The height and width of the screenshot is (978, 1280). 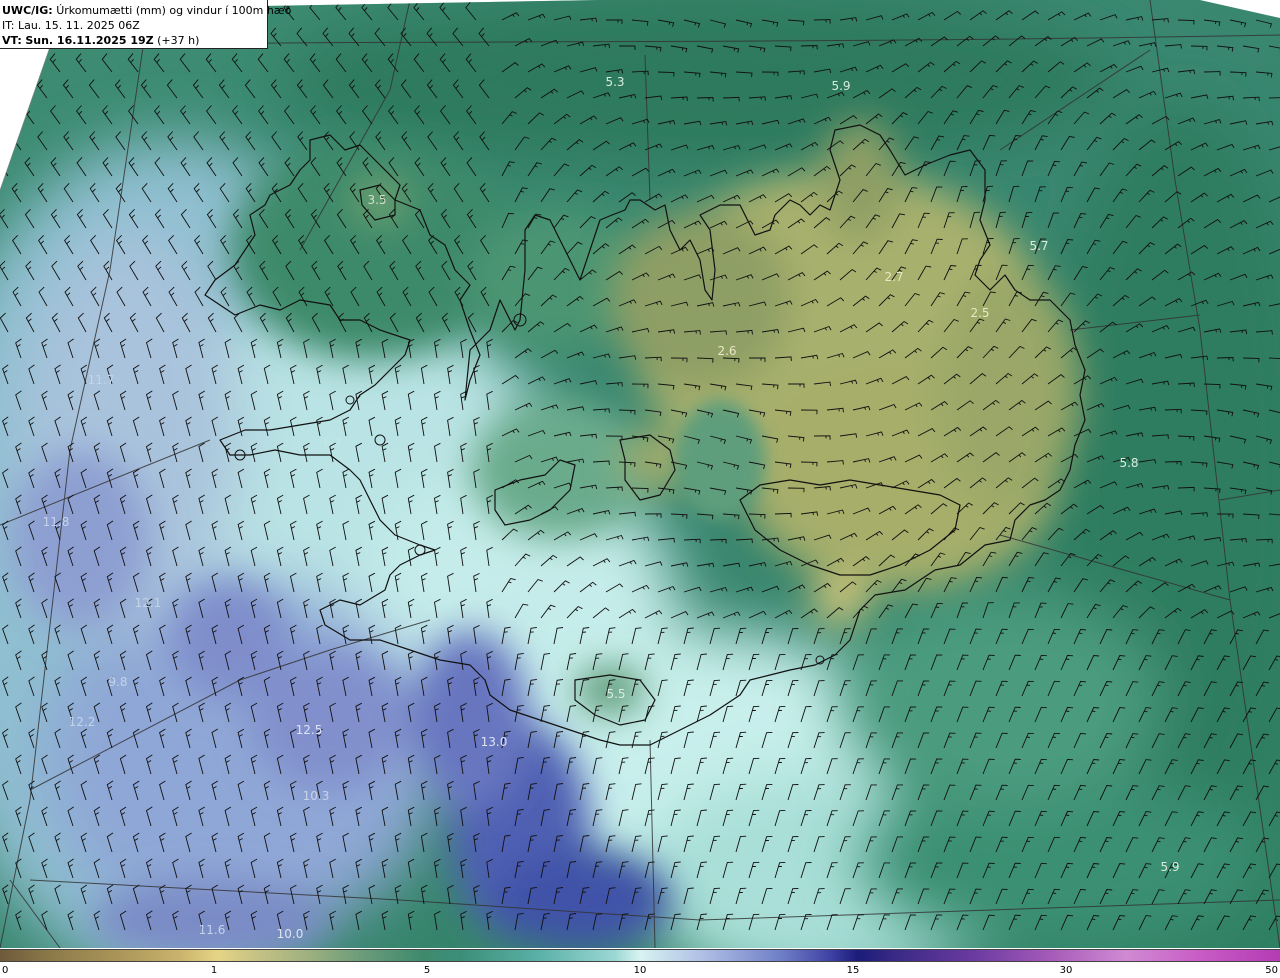 I want to click on colorbar-tick: 1, so click(x=214, y=970).